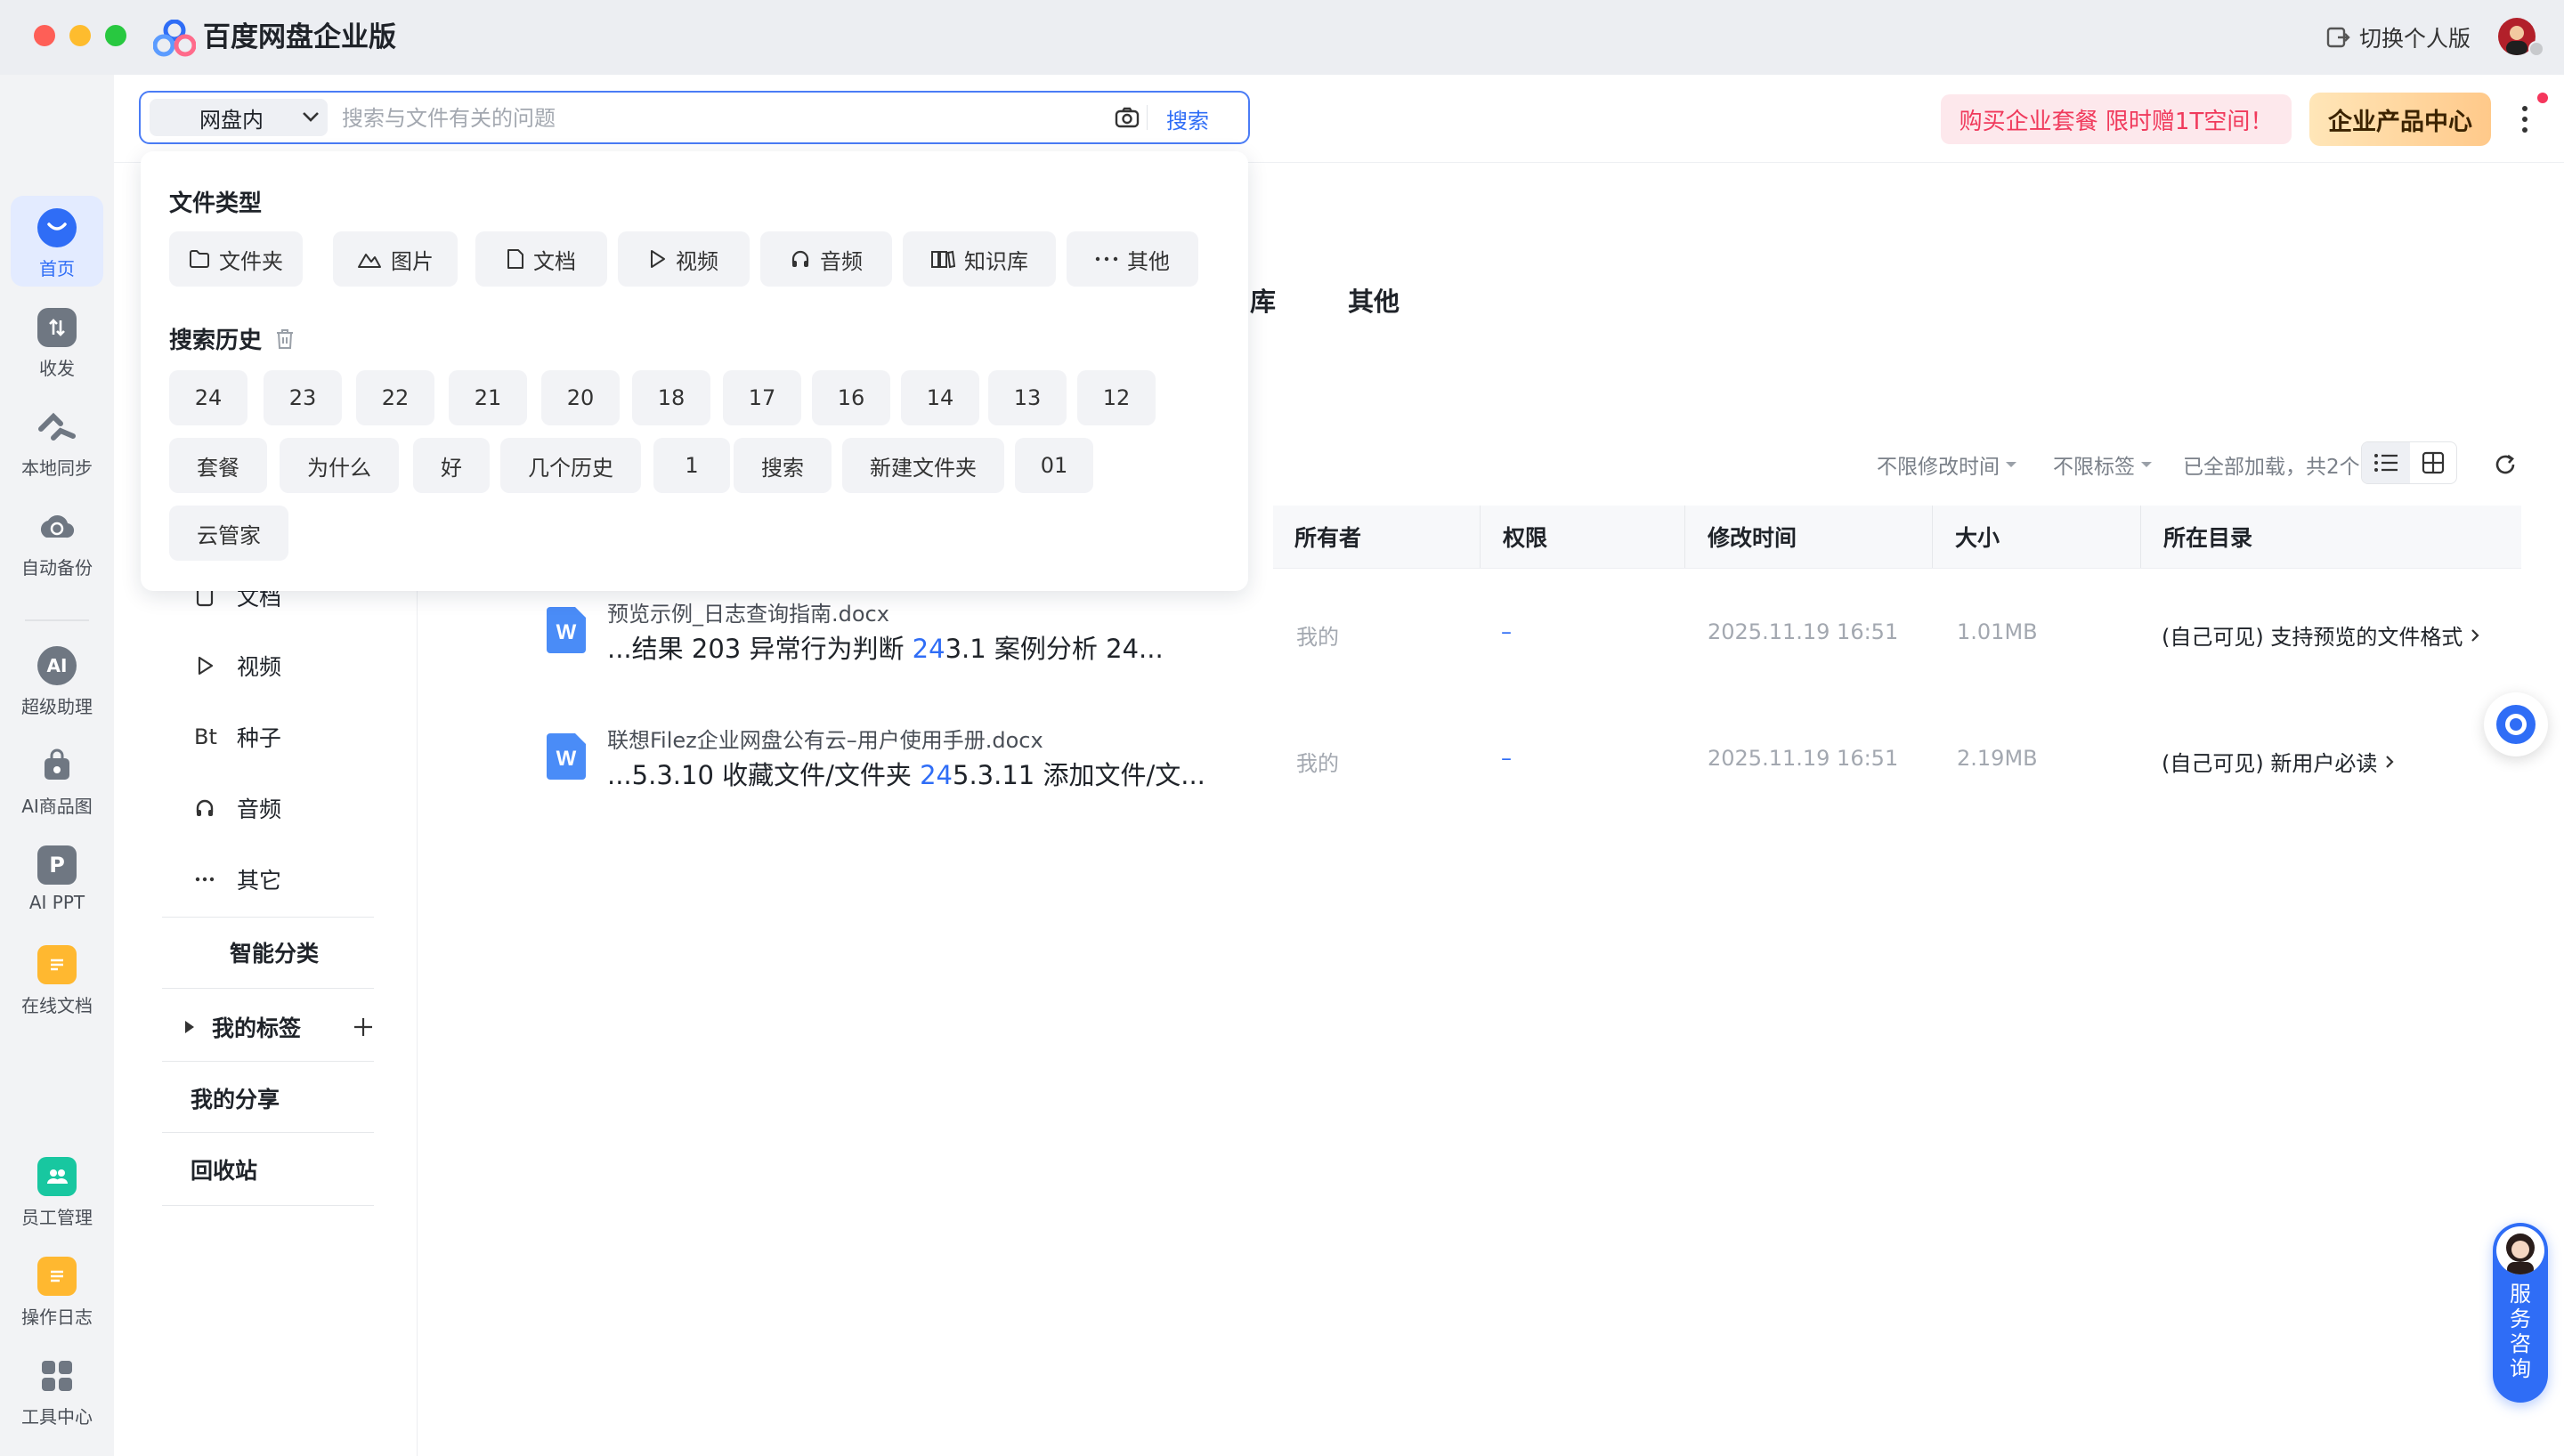 The height and width of the screenshot is (1456, 2564). I want to click on rail-item-home: 首页, so click(57, 246).